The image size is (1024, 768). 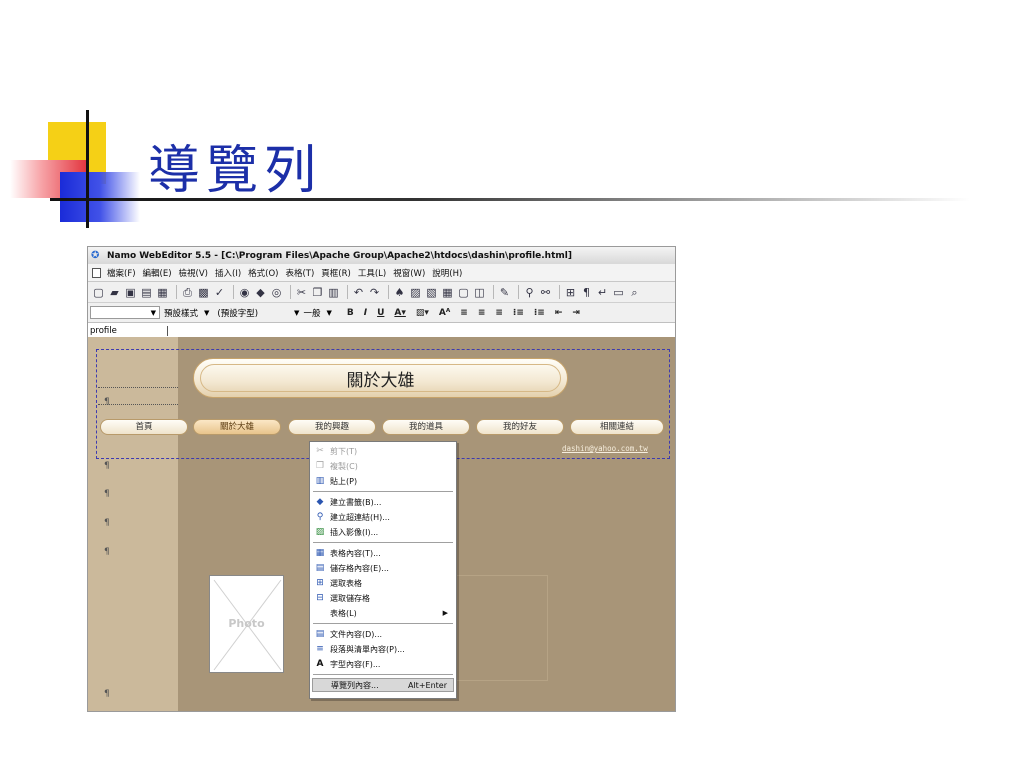 What do you see at coordinates (260, 292) in the screenshot?
I see `site-manager-icon: ◆` at bounding box center [260, 292].